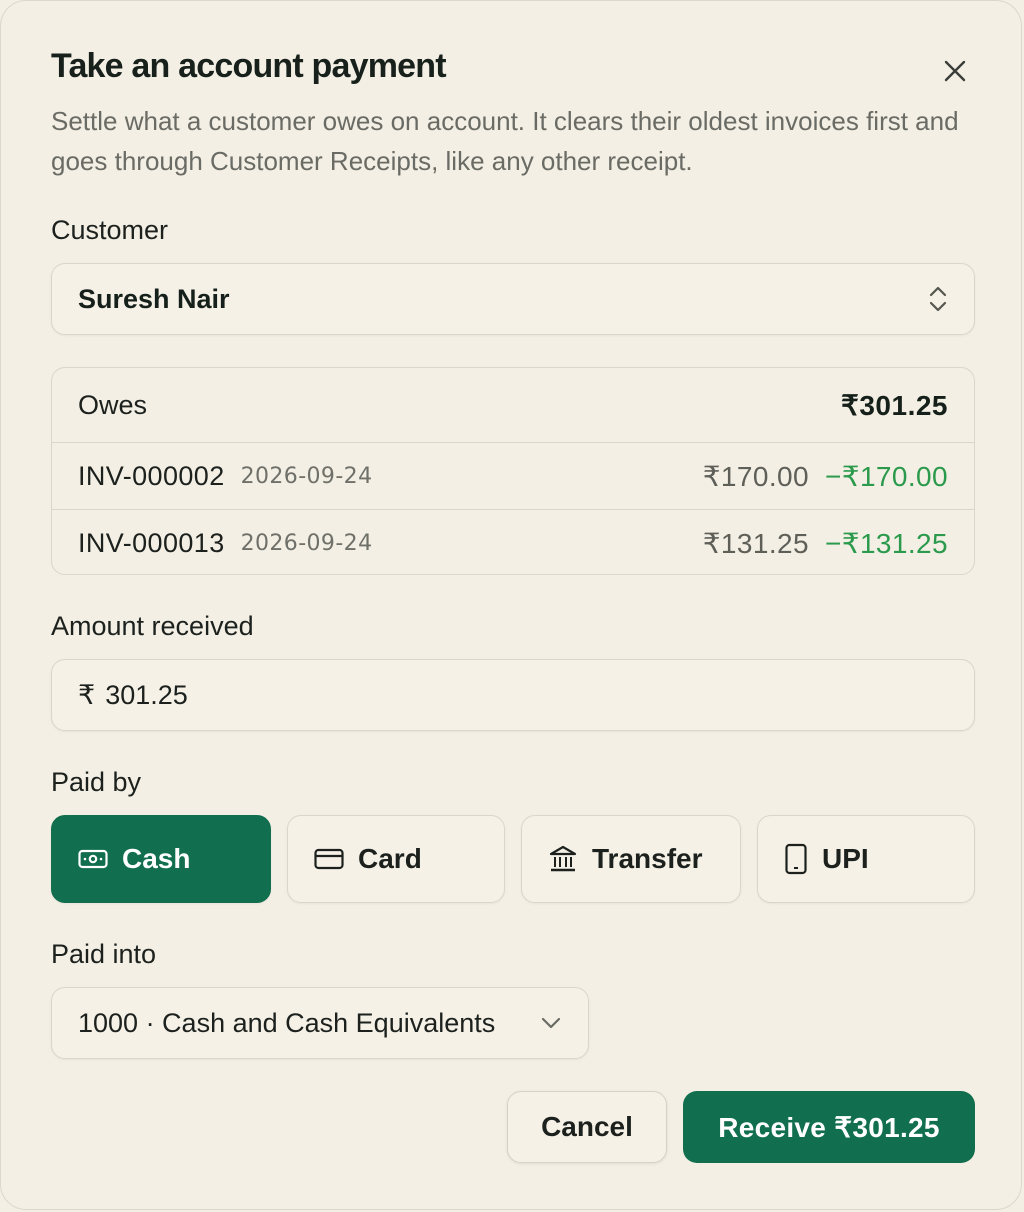 Image resolution: width=1024 pixels, height=1212 pixels. I want to click on payment-method-upi: UPI, so click(866, 859).